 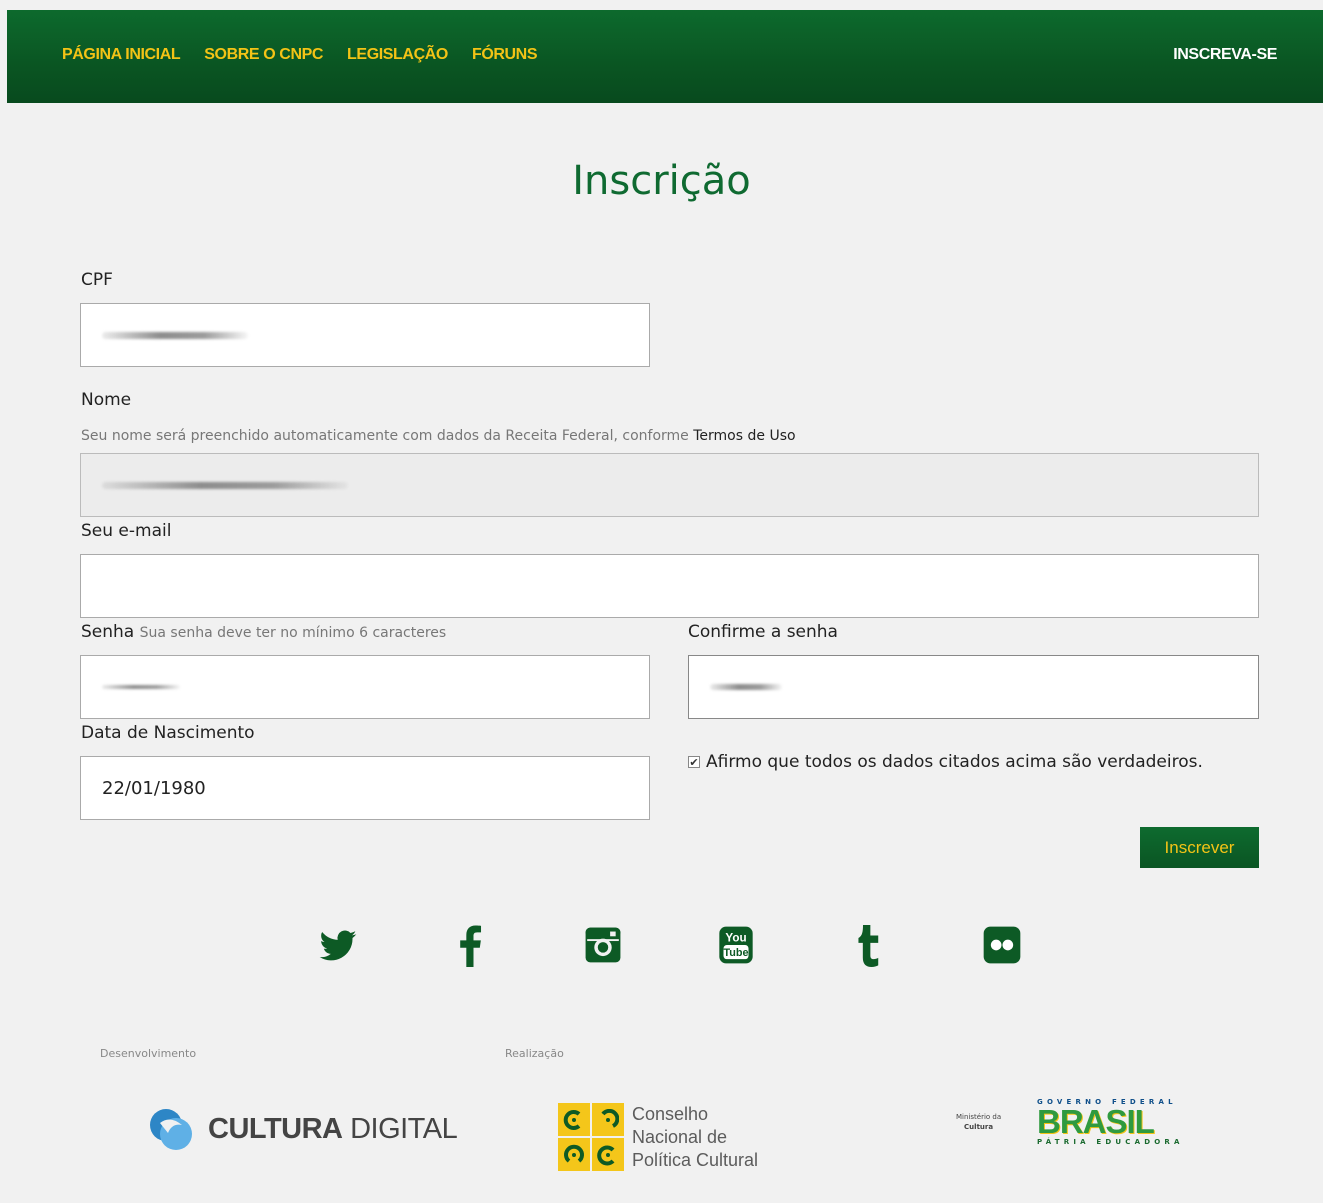 What do you see at coordinates (121, 55) in the screenshot?
I see `nav-item-home: PÁGINA INICIAL` at bounding box center [121, 55].